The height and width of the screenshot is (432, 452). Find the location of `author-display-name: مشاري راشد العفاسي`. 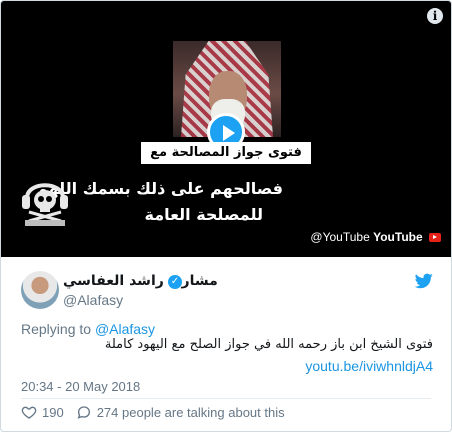

author-display-name: مشاري راشد العفاسي is located at coordinates (140, 281).